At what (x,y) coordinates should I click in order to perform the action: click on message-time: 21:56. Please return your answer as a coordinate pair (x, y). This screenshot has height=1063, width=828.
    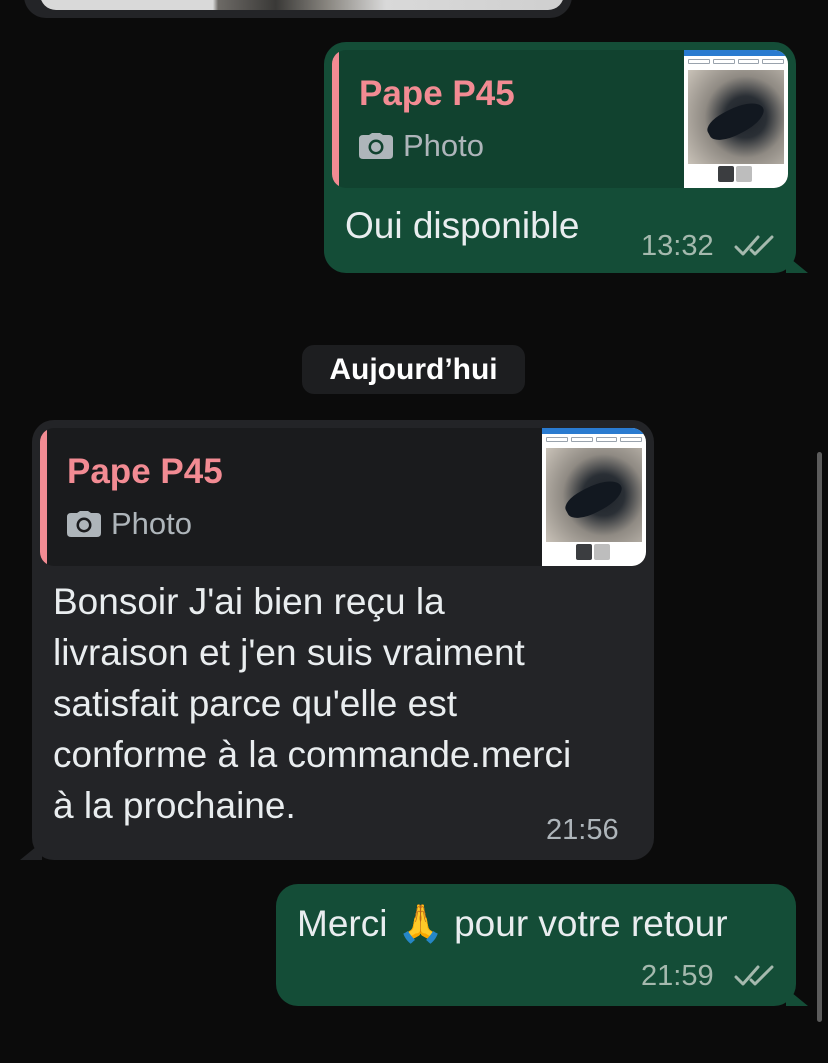
    Looking at the image, I should click on (582, 830).